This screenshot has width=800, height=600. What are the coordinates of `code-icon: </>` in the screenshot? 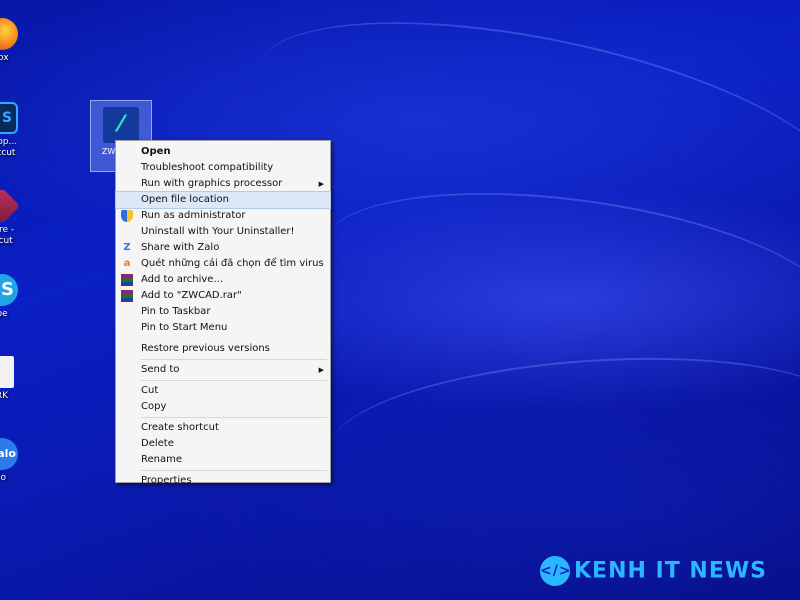 It's located at (555, 571).